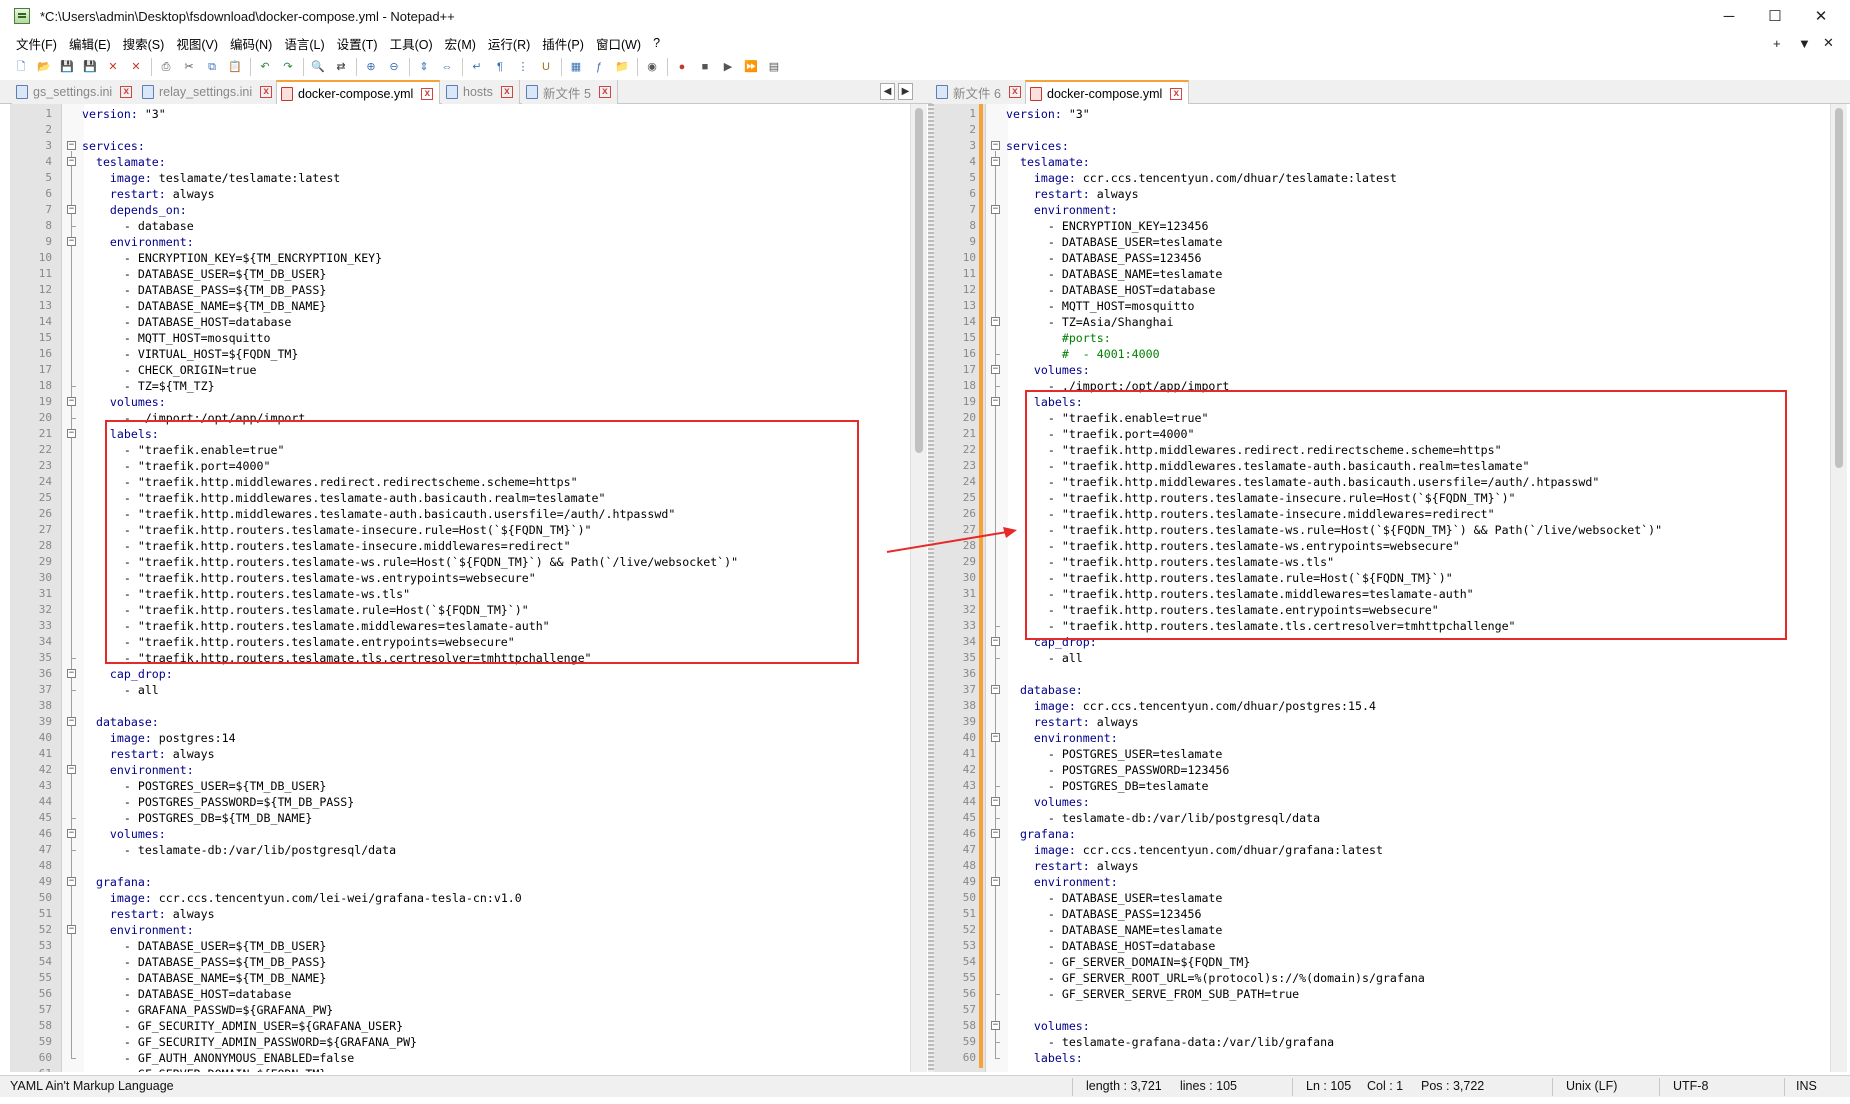 The width and height of the screenshot is (1850, 1104). What do you see at coordinates (682, 67) in the screenshot?
I see `record-icon: ●` at bounding box center [682, 67].